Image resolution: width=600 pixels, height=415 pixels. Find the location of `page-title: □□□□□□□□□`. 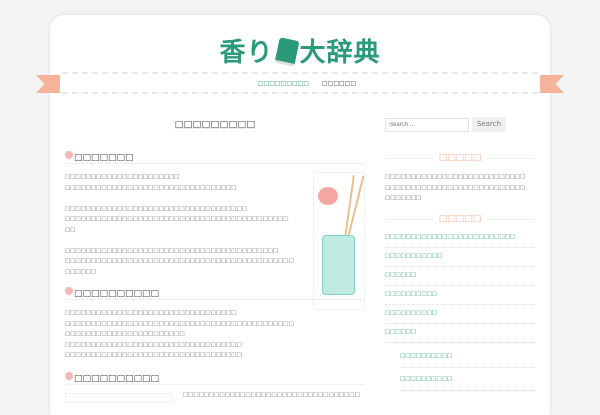

page-title: □□□□□□□□□ is located at coordinates (215, 124).